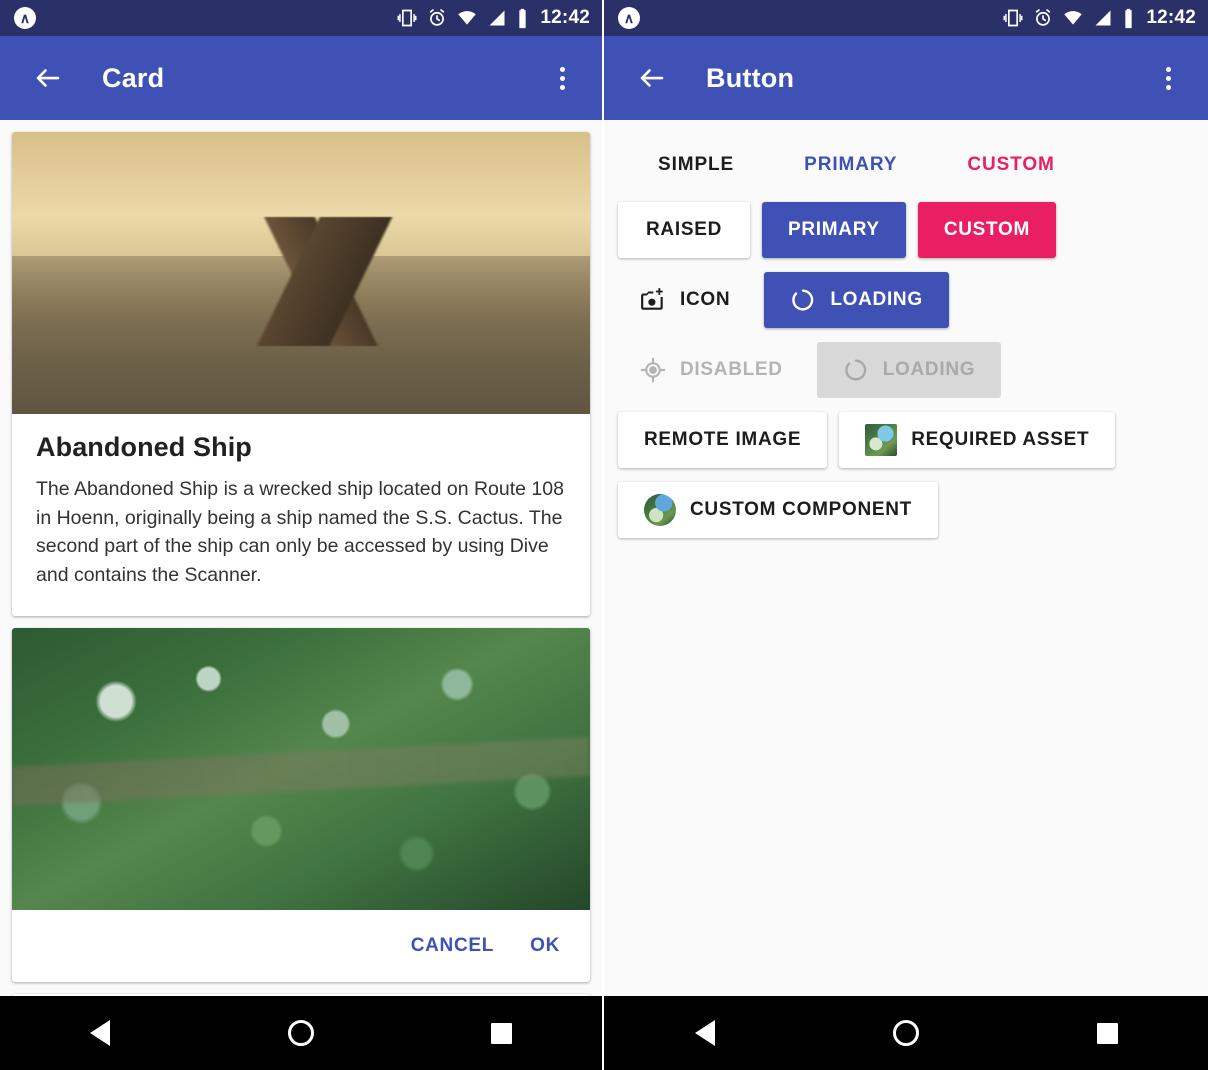 The height and width of the screenshot is (1070, 1208). Describe the element at coordinates (301, 273) in the screenshot. I see `abandoned-ship-photo` at that location.